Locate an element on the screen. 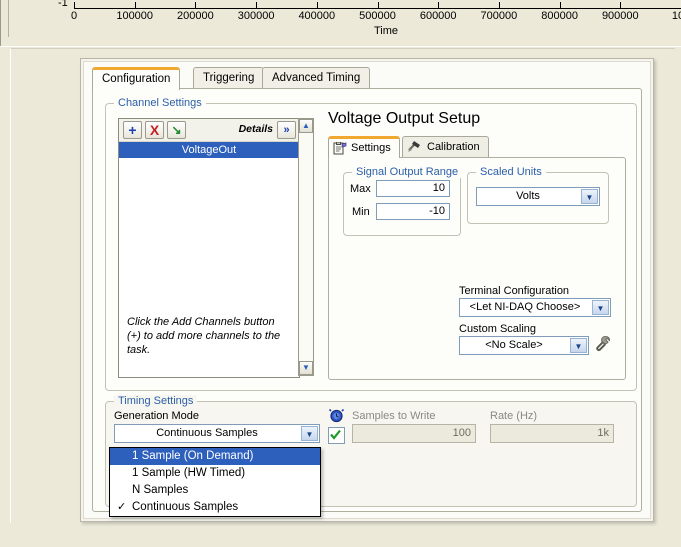  clock-icon is located at coordinates (336, 416).